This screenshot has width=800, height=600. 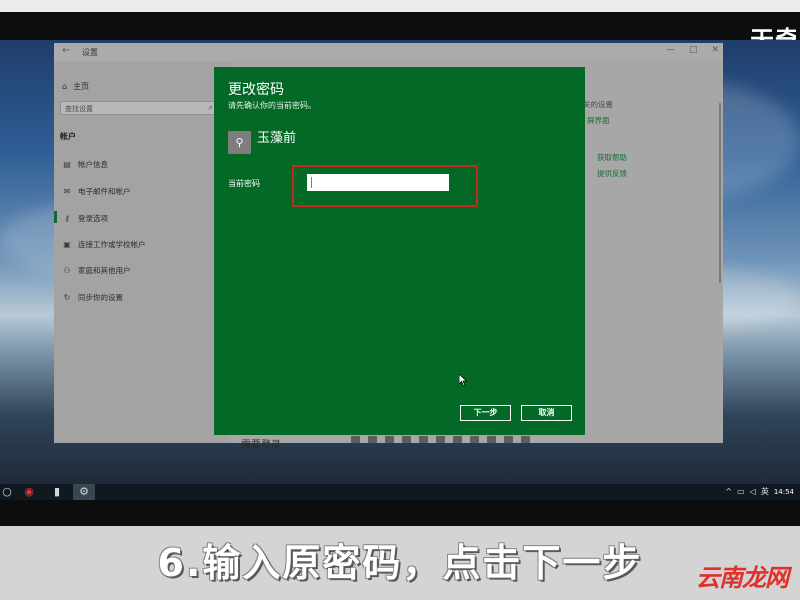 I want to click on sidebar-item-work-school: ▣ 连接工作或学校帐户, so click(x=104, y=244).